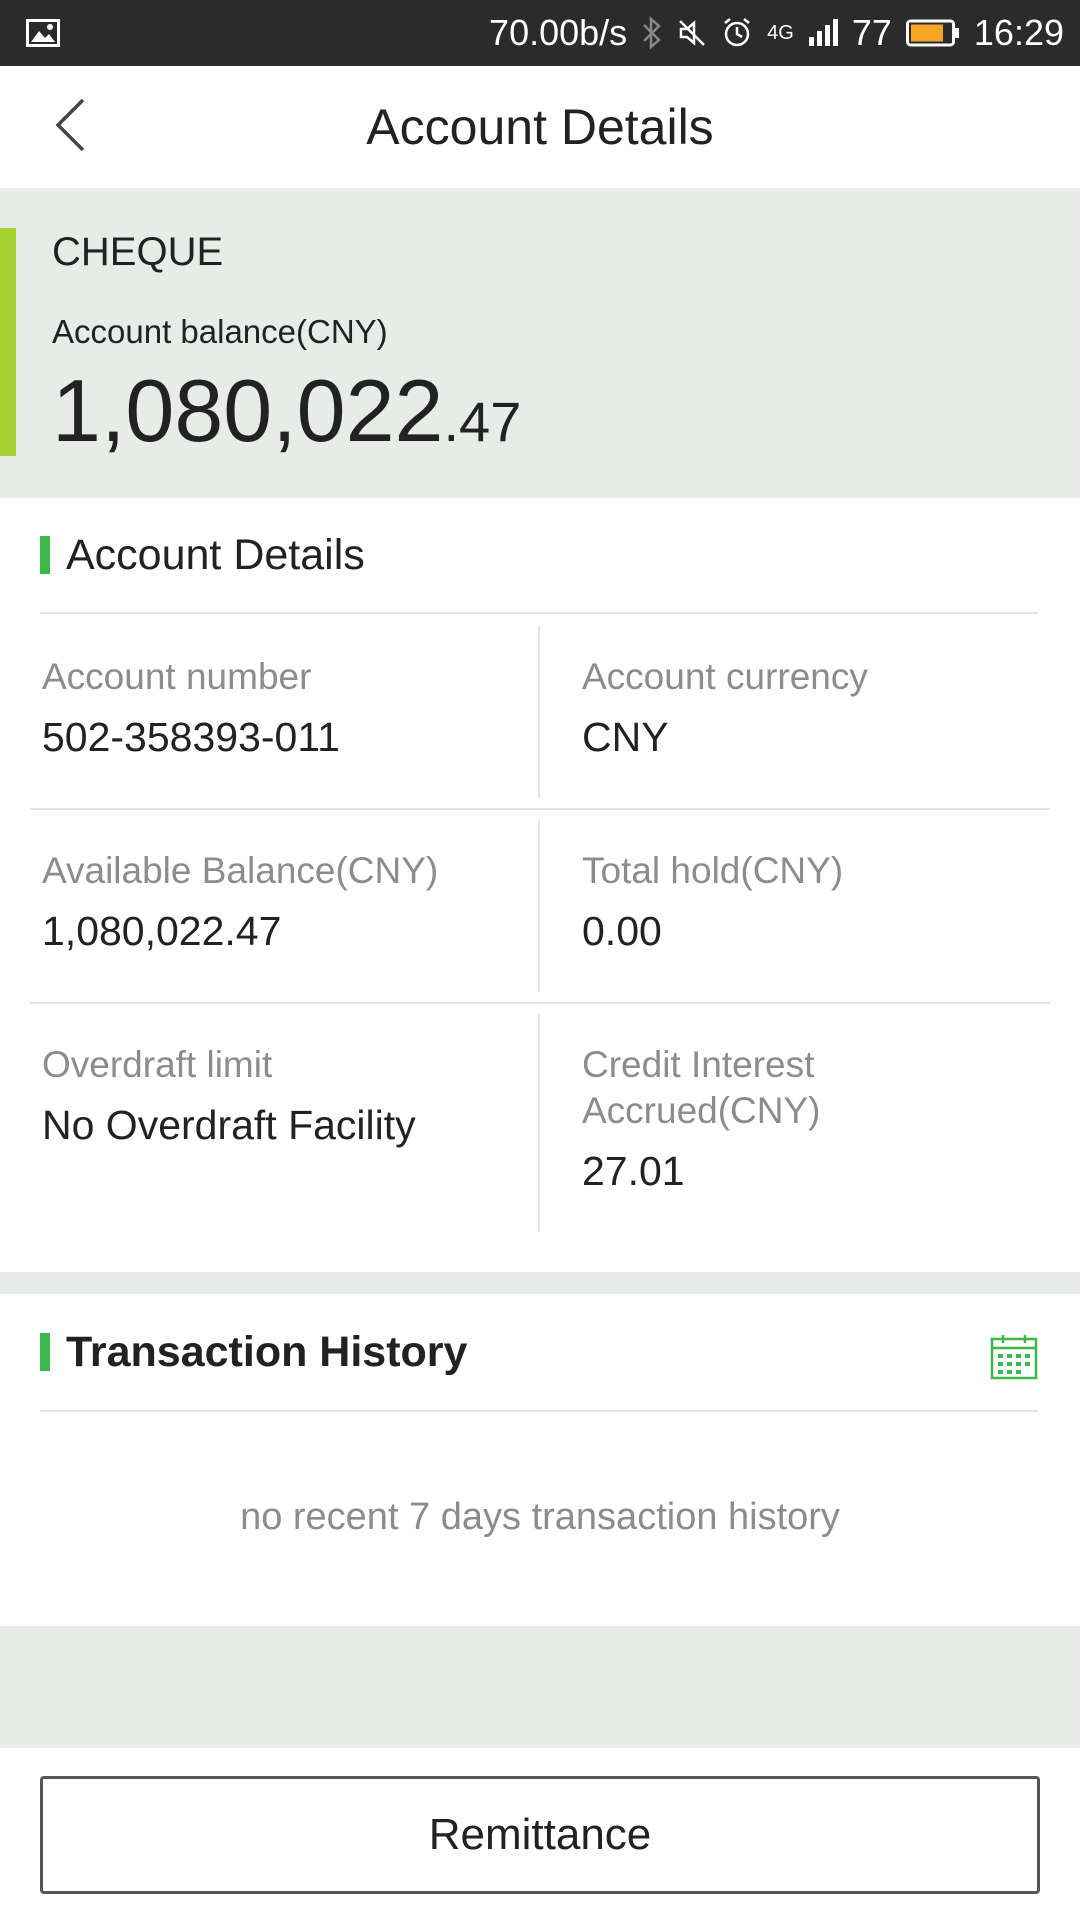  What do you see at coordinates (737, 33) in the screenshot?
I see `alarm-icon` at bounding box center [737, 33].